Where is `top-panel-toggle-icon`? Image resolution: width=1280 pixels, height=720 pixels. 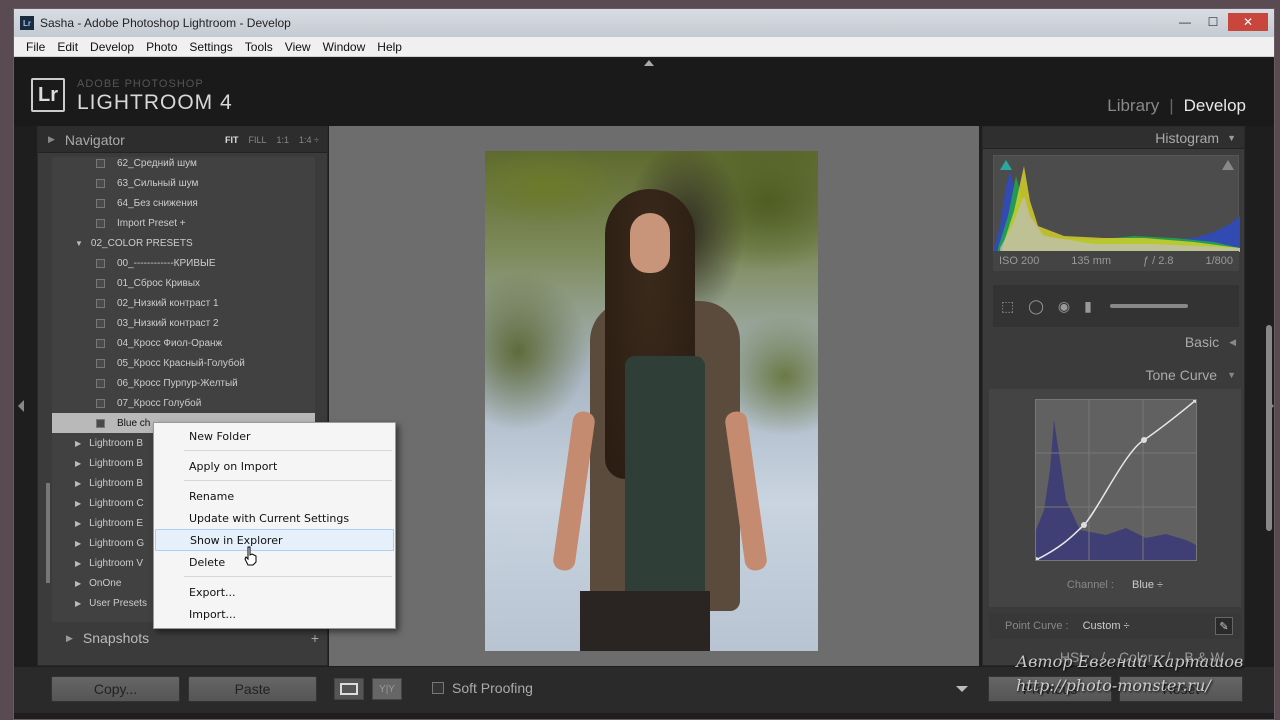 top-panel-toggle-icon is located at coordinates (649, 63).